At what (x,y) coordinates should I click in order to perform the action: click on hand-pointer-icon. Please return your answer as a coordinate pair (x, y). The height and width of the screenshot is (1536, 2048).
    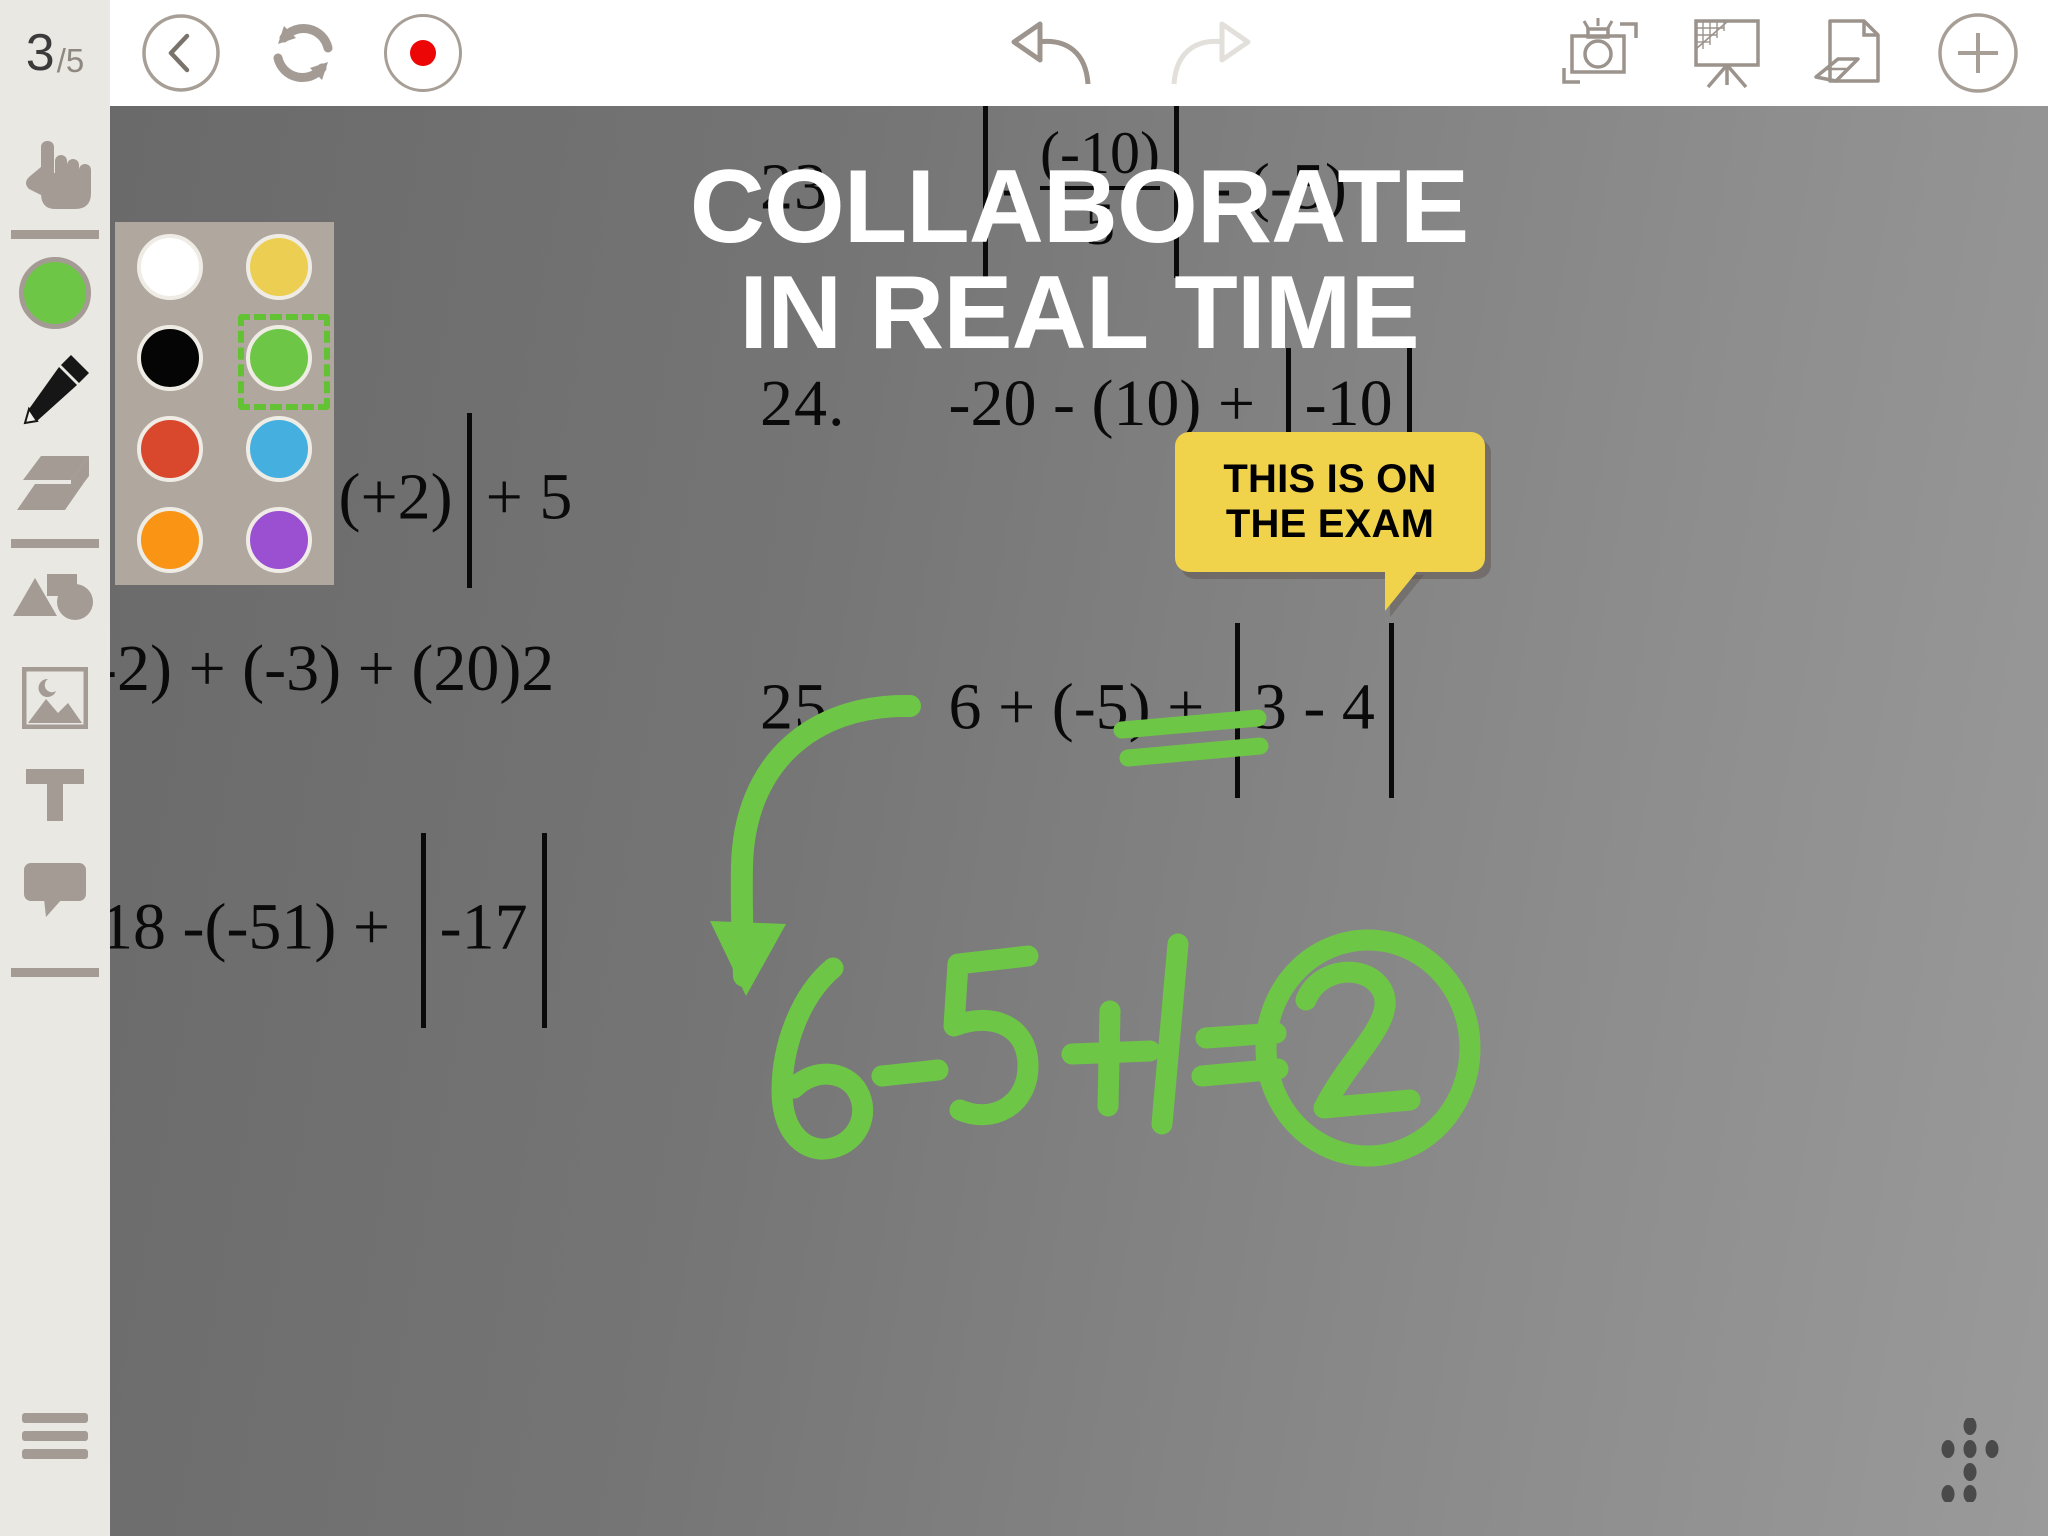
    Looking at the image, I should click on (58, 175).